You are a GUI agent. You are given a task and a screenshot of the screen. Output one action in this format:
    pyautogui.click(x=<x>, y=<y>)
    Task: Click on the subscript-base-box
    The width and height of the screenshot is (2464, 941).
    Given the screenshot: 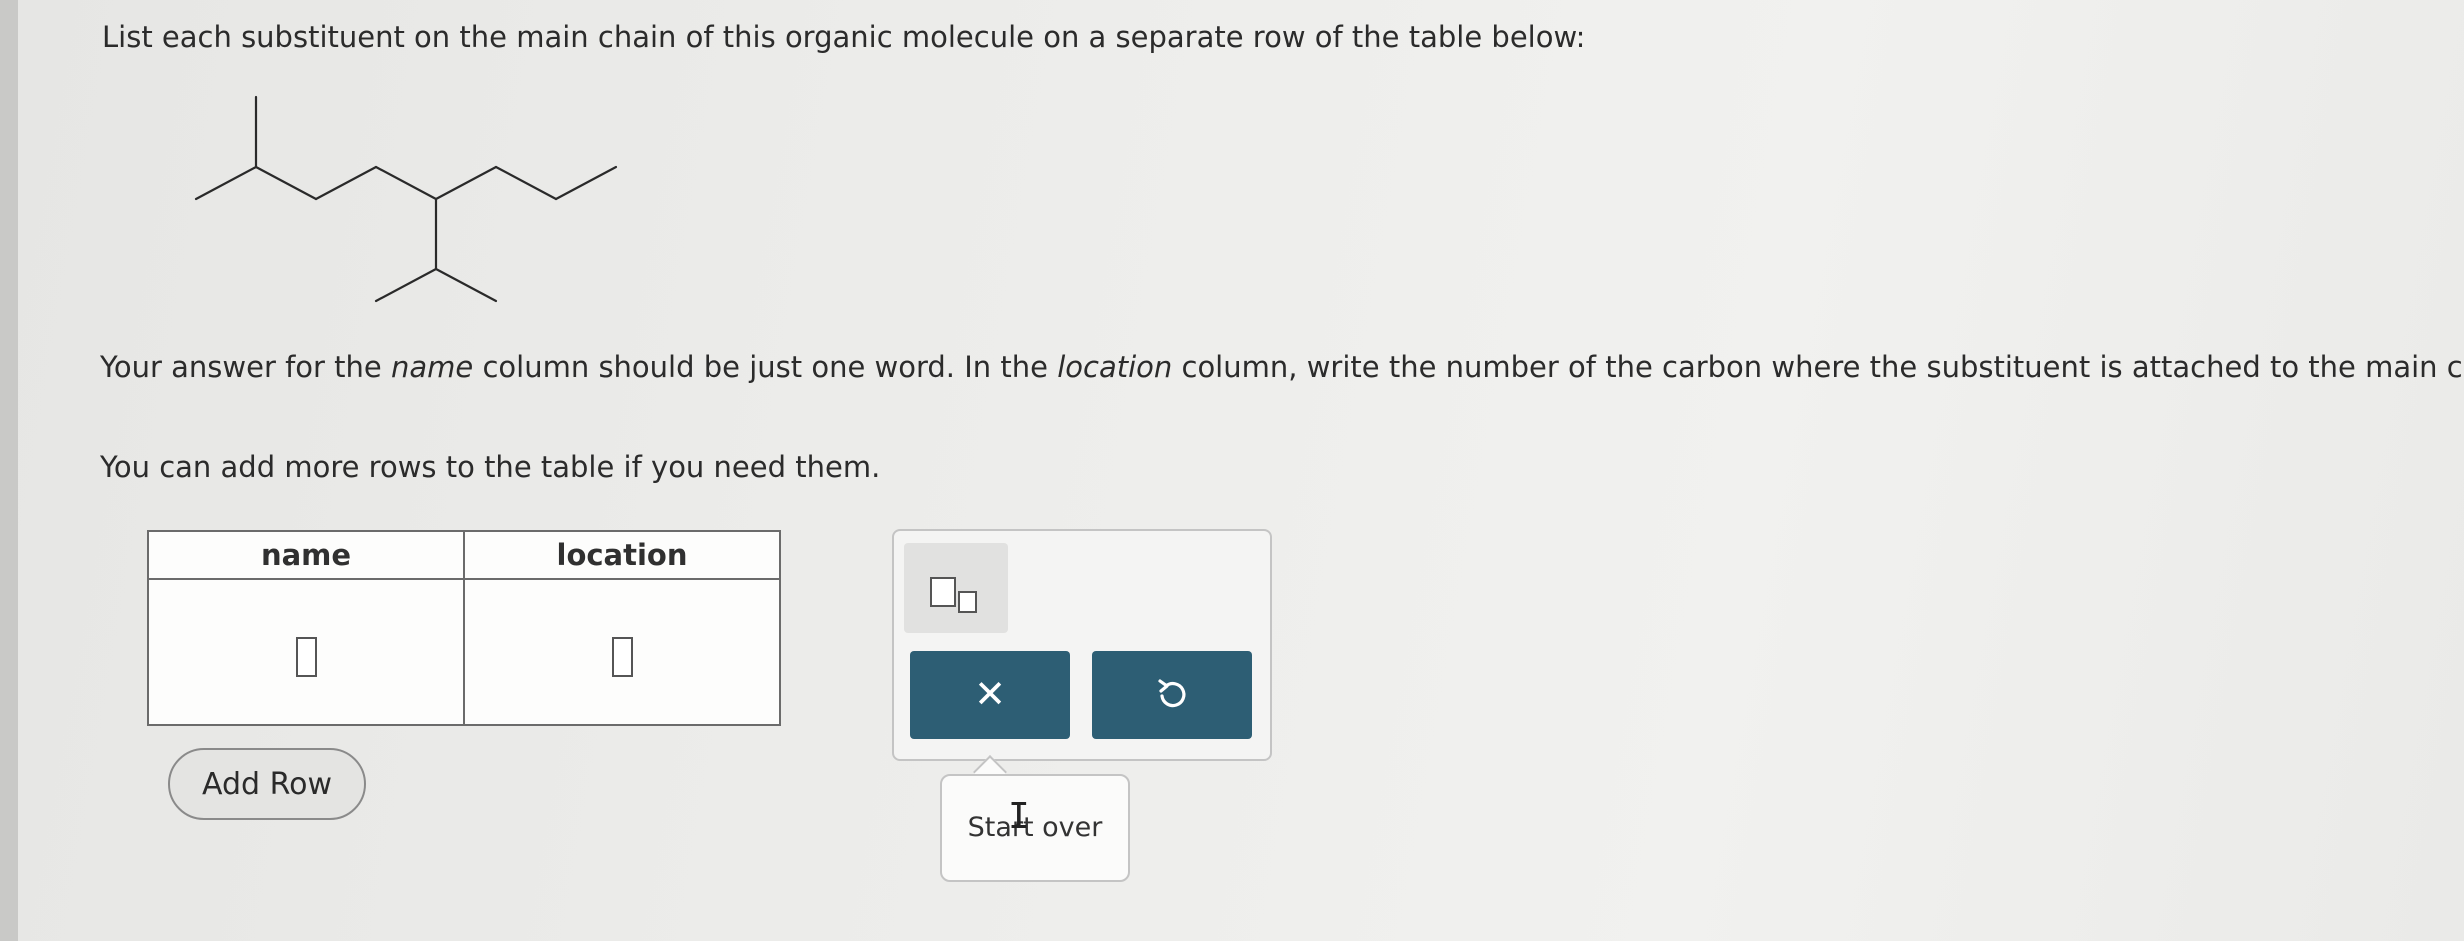 What is the action you would take?
    pyautogui.click(x=943, y=592)
    